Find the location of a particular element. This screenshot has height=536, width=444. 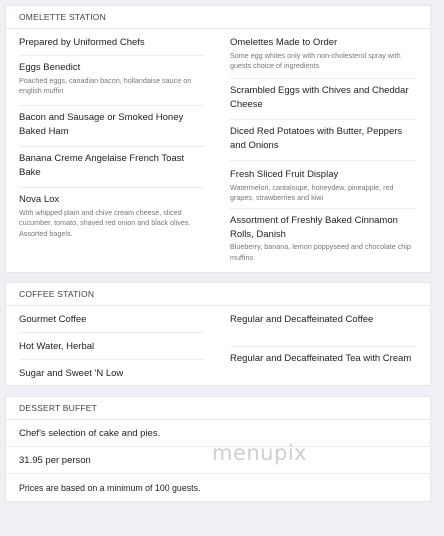

item-name: Prepared by Uniformed Chefs is located at coordinates (82, 42).